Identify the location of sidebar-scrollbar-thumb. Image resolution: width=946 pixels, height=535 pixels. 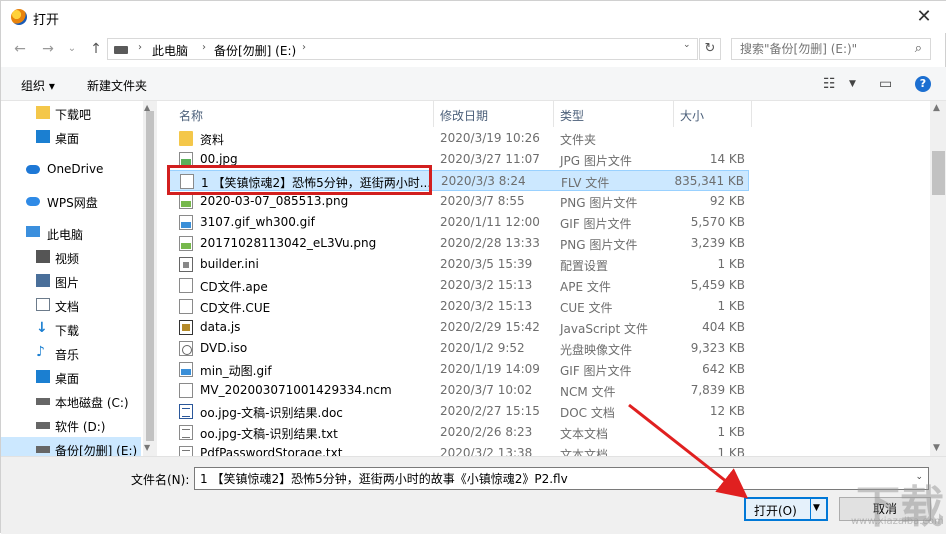
(150, 276).